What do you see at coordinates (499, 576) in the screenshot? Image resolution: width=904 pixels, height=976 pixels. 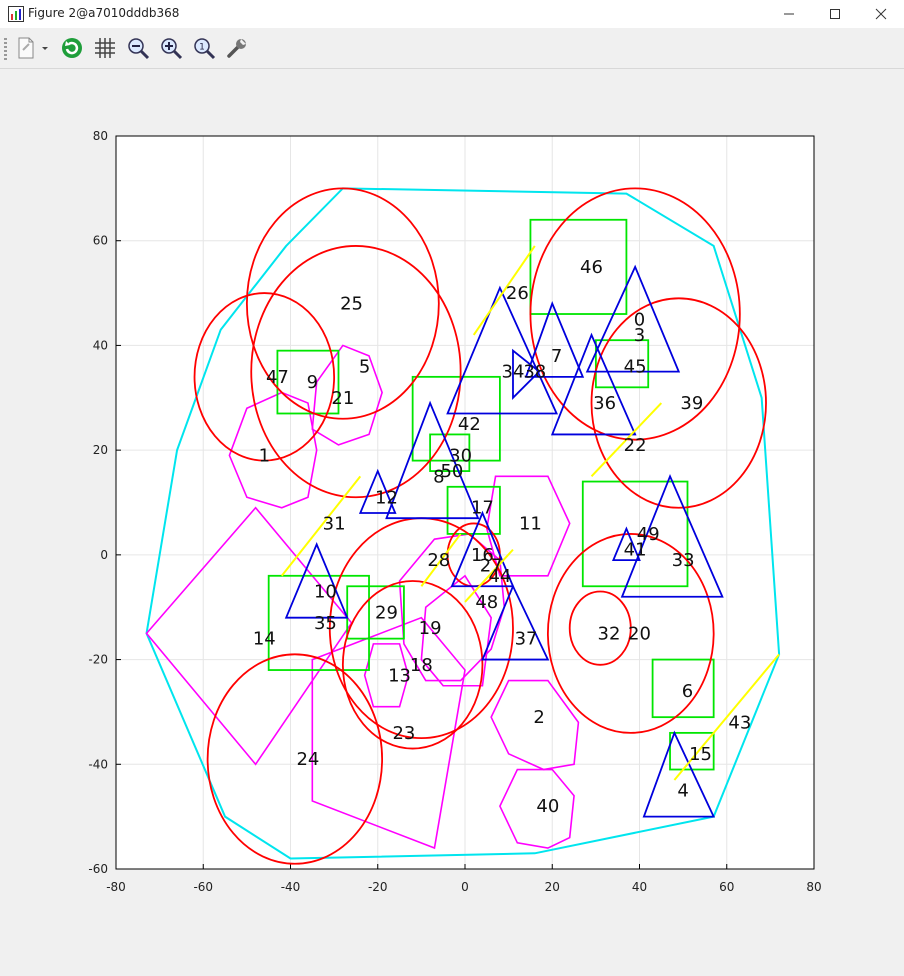 I see `shape-id-label: 44` at bounding box center [499, 576].